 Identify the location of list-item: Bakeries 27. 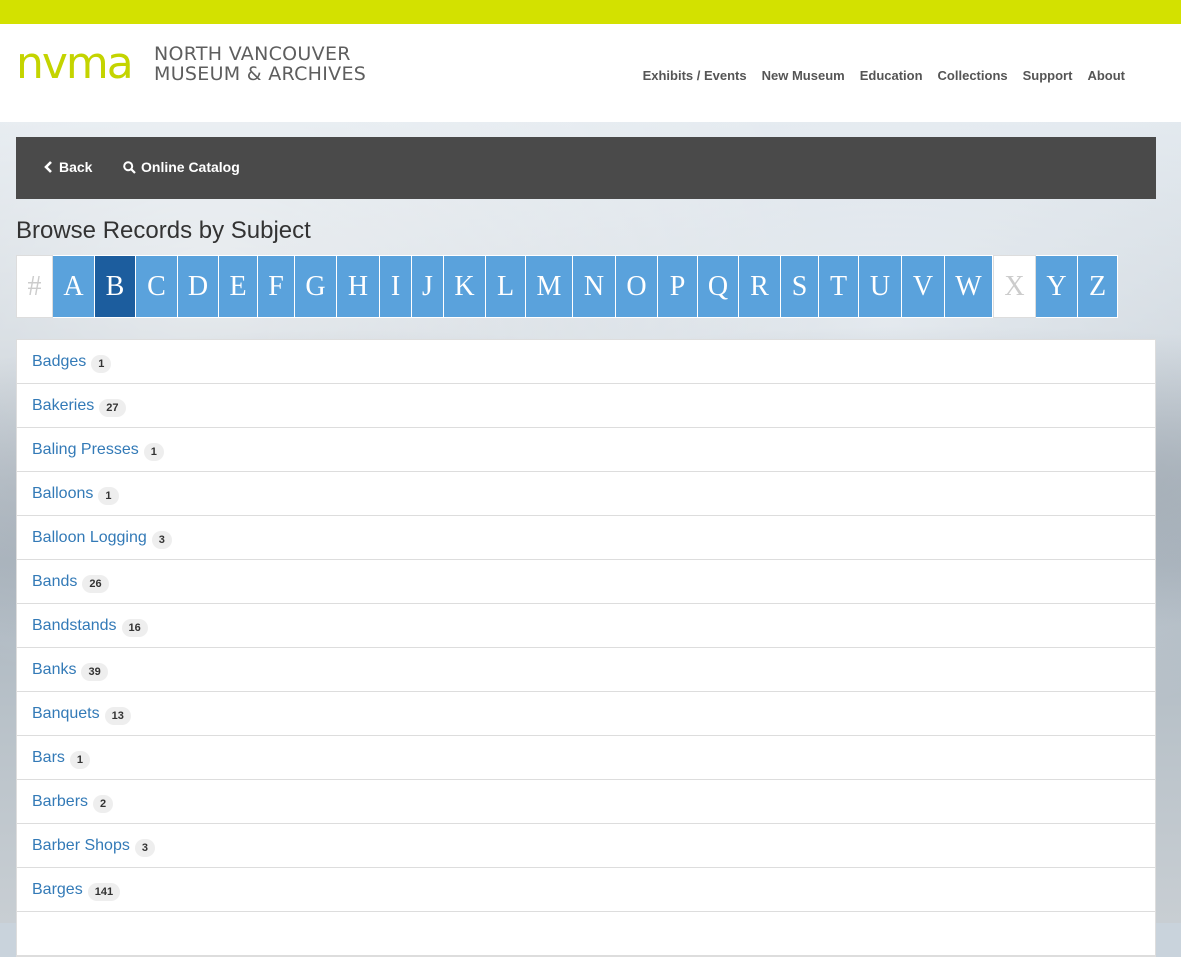
(586, 406).